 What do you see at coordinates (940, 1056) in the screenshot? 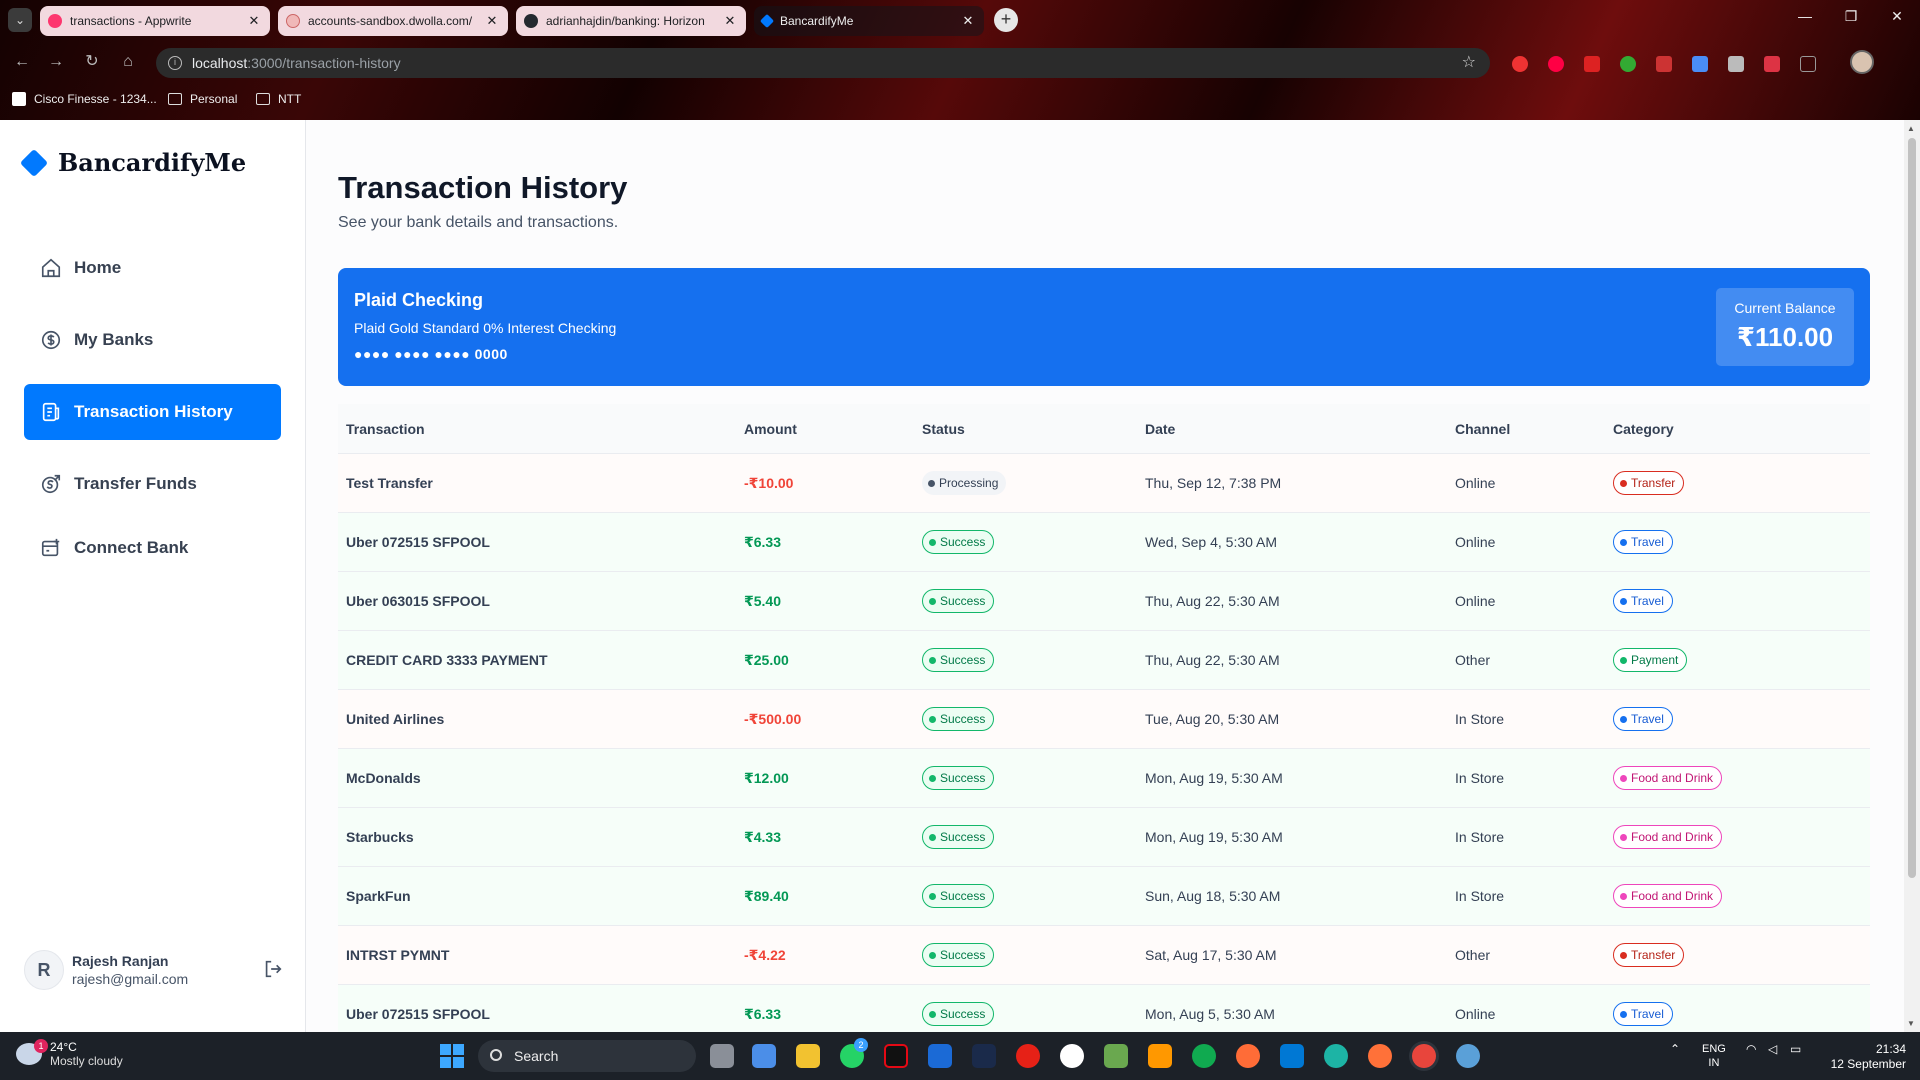
I see `prime-video-icon` at bounding box center [940, 1056].